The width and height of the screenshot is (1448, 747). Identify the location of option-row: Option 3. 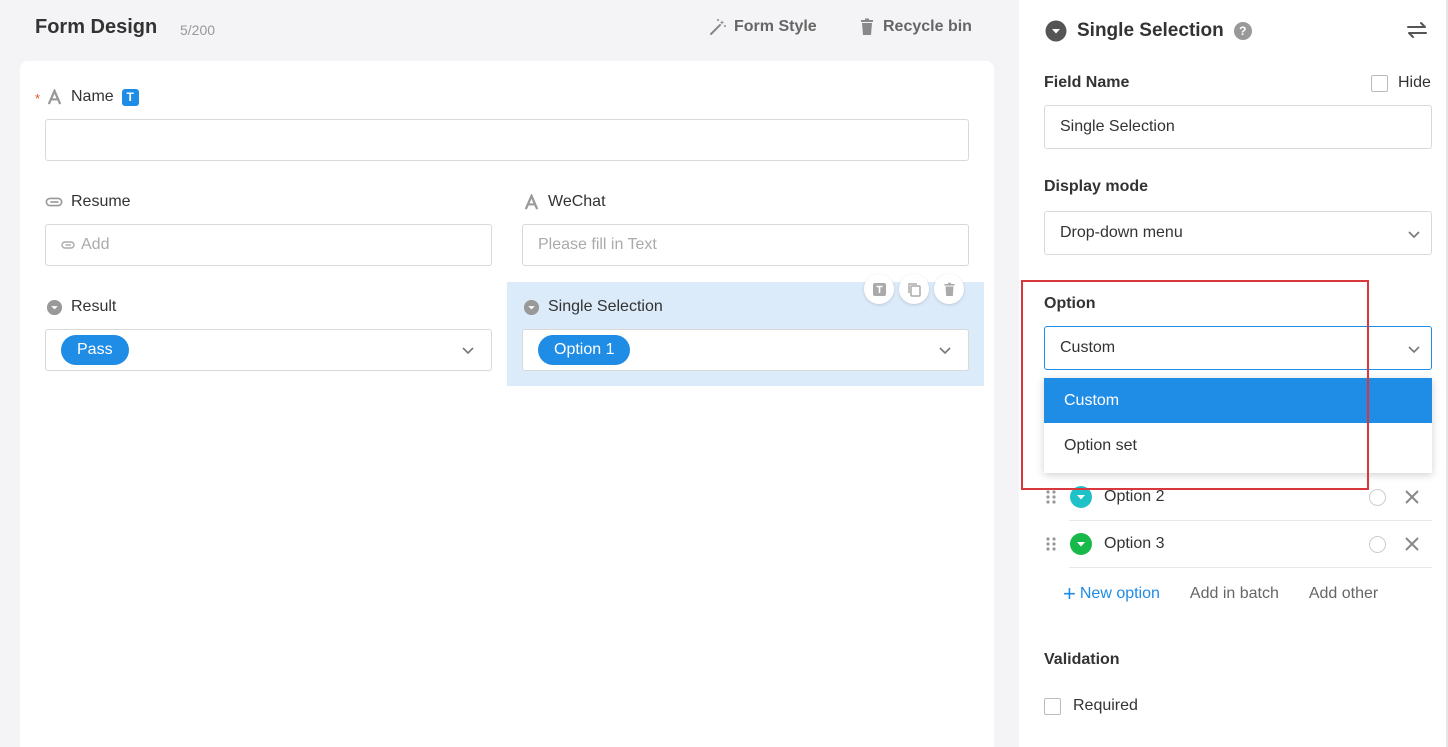
(1238, 544).